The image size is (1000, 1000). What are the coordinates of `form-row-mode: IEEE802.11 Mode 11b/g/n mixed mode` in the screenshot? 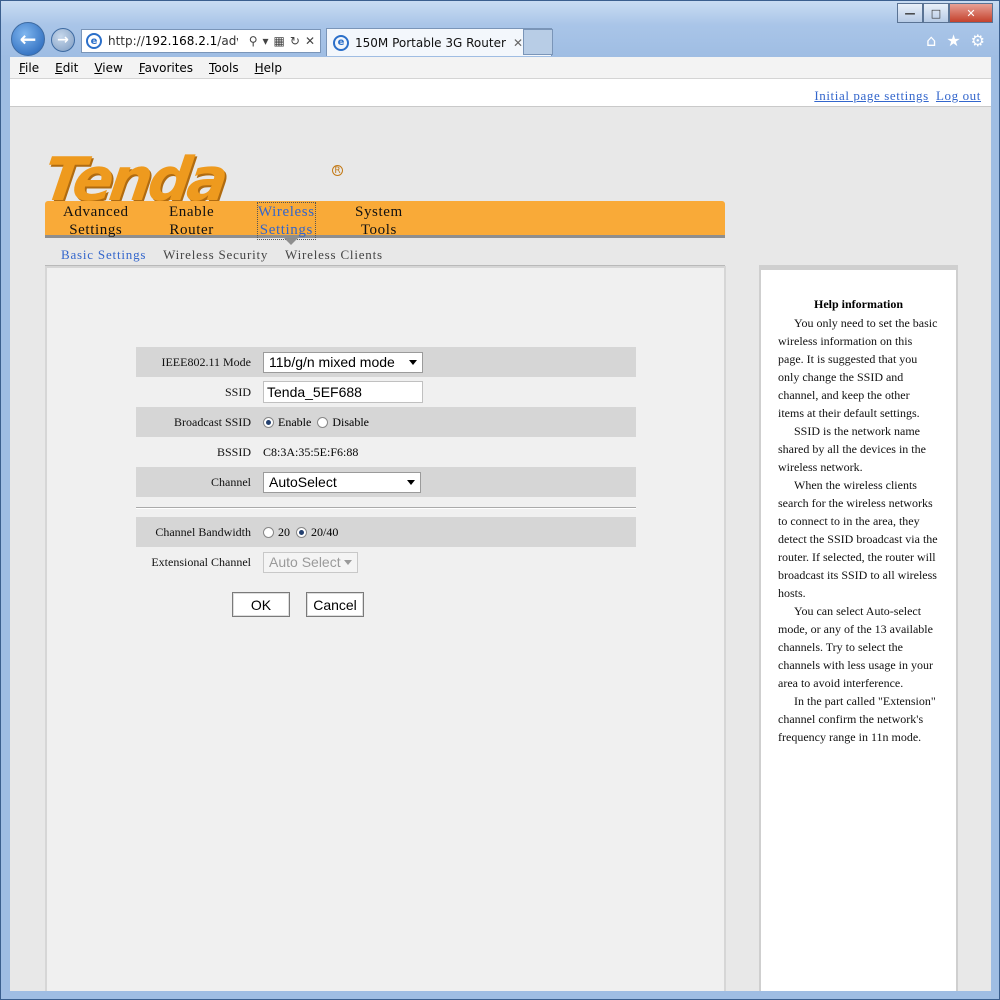 It's located at (386, 362).